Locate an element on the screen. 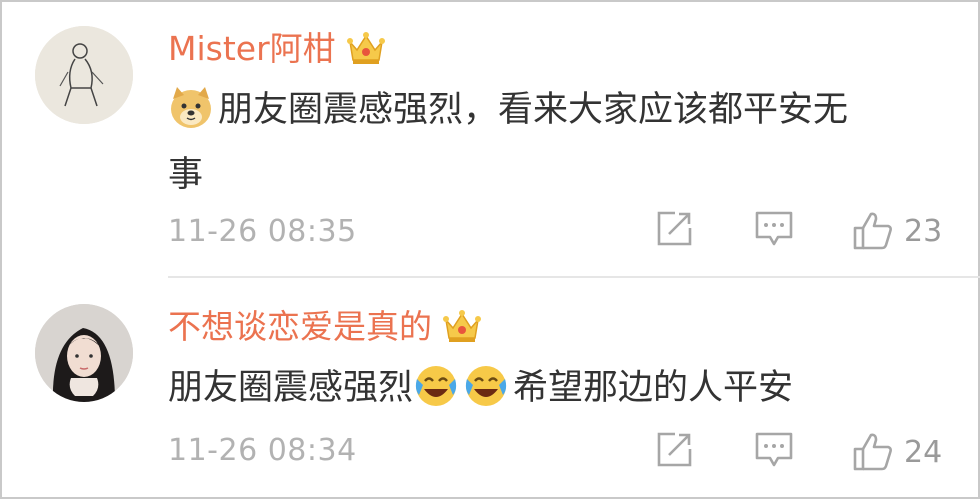  author-name: Mister阿柑 is located at coordinates (277, 48).